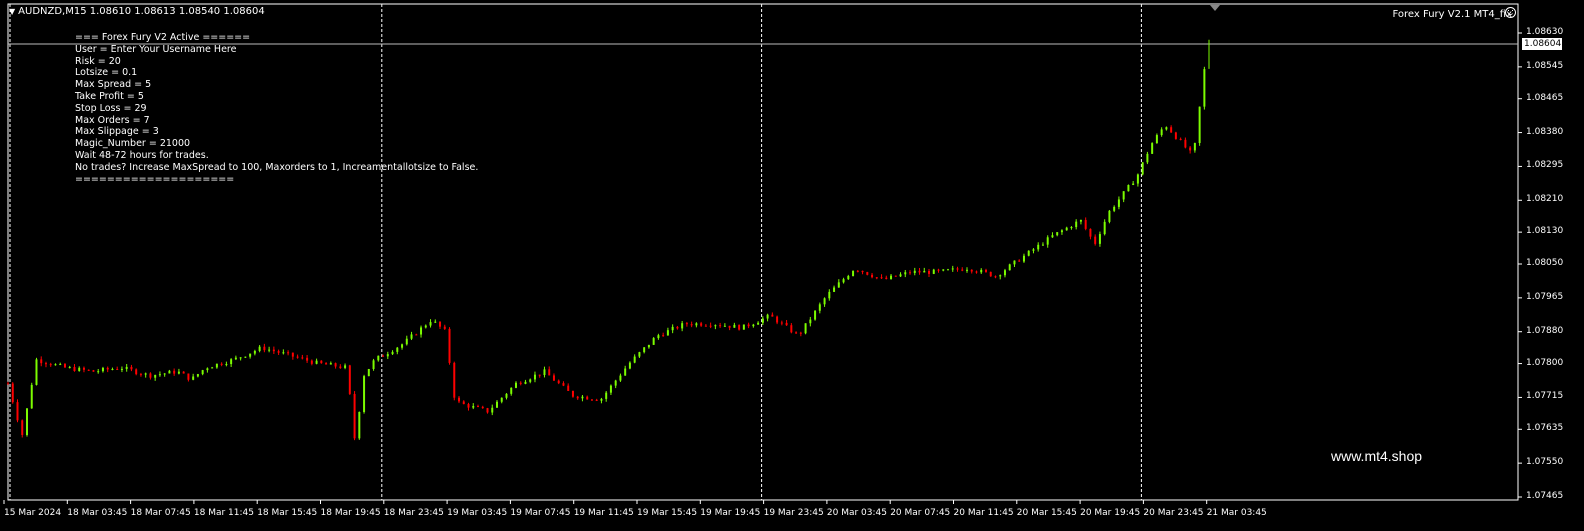 This screenshot has height=531, width=1584. What do you see at coordinates (1110, 513) in the screenshot?
I see `x-tick-label: 20 Mar 19:45` at bounding box center [1110, 513].